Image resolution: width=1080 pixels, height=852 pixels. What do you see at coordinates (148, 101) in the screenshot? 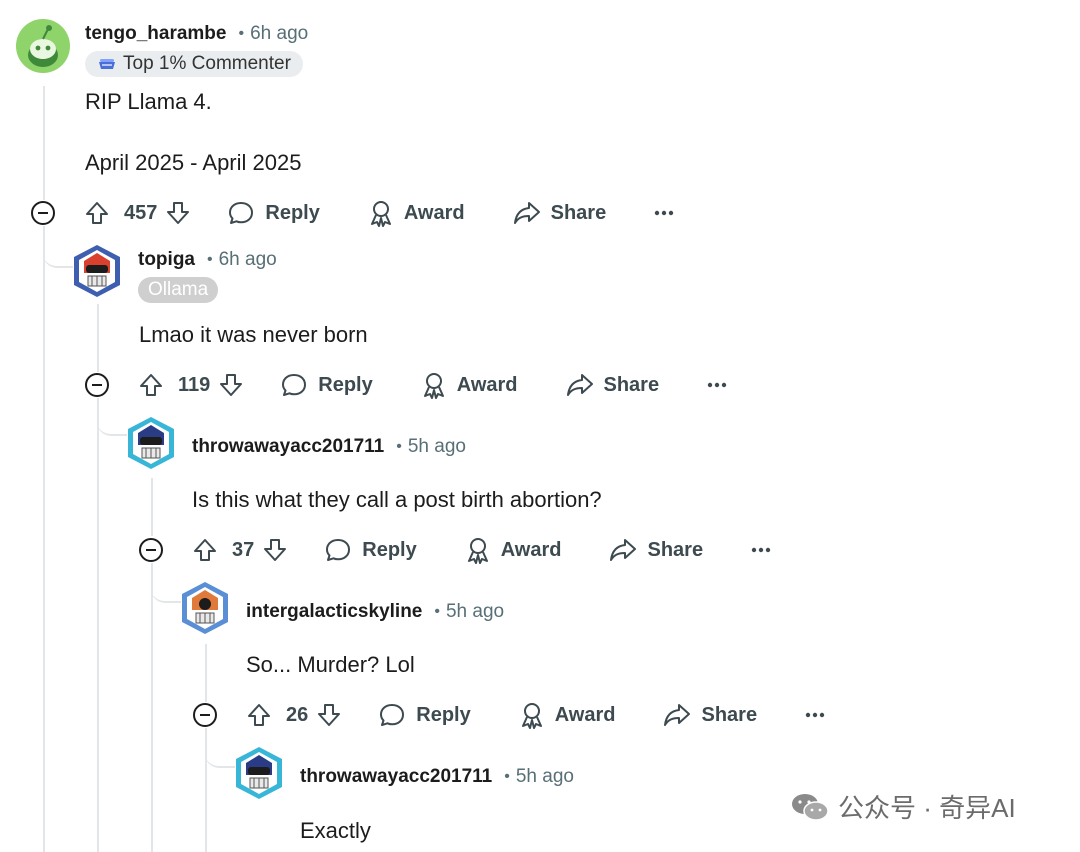
I see `comment-body-line: RIP Llama 4.` at bounding box center [148, 101].